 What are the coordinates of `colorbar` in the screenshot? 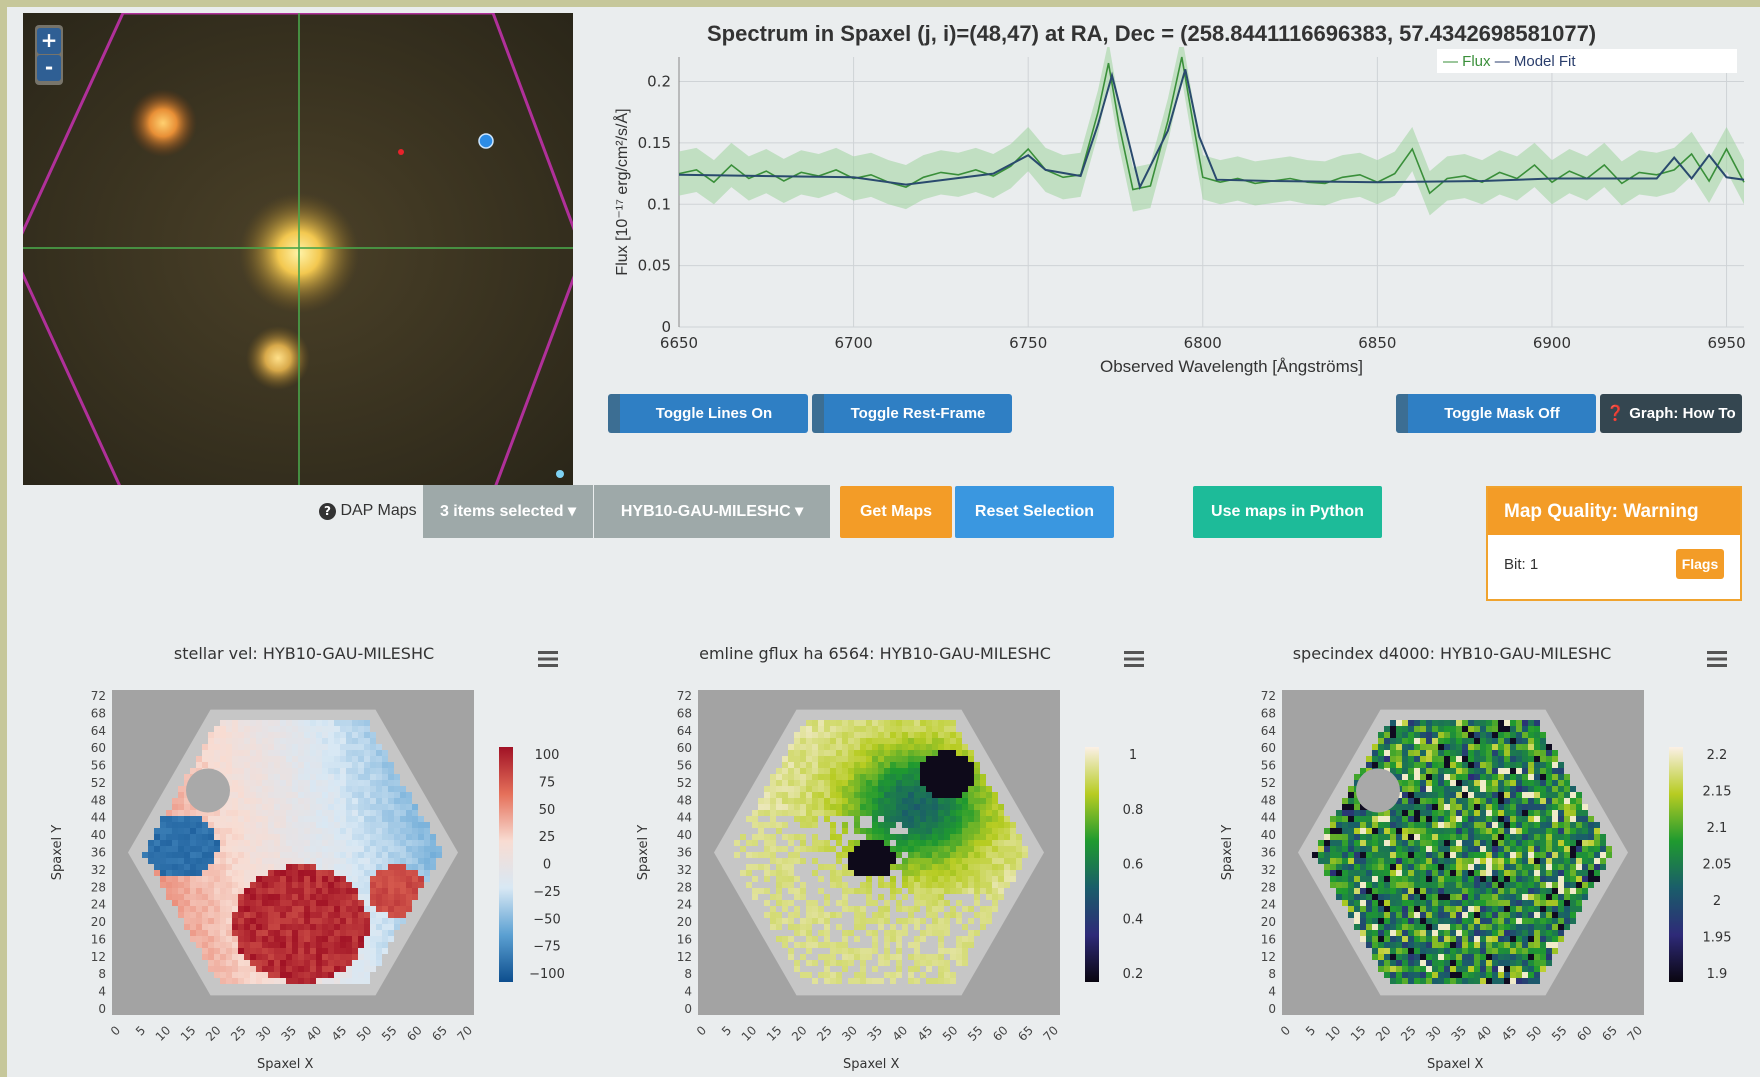 It's located at (506, 864).